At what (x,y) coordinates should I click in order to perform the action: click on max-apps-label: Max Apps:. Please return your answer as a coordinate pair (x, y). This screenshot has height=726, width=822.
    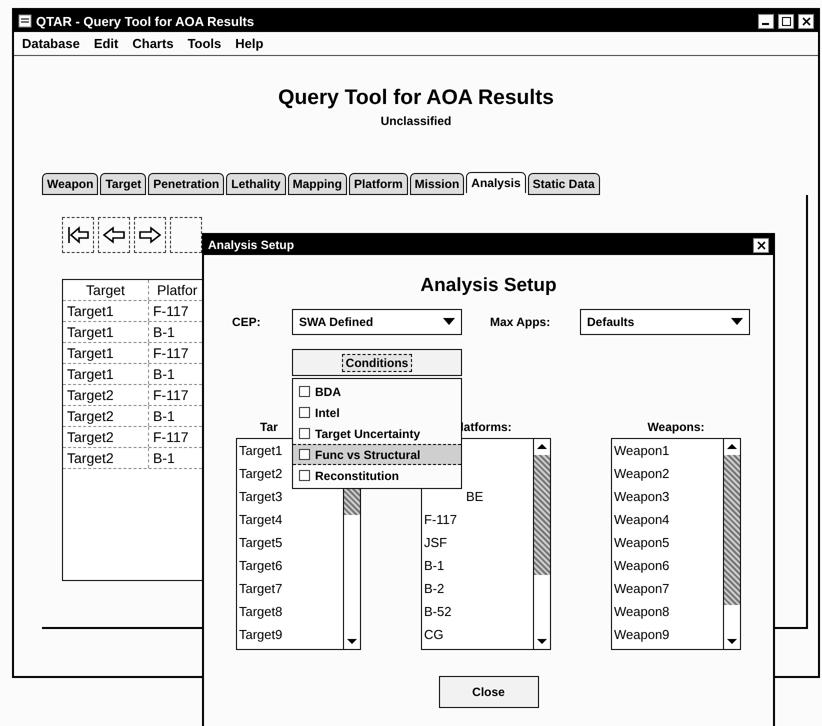
    Looking at the image, I should click on (521, 322).